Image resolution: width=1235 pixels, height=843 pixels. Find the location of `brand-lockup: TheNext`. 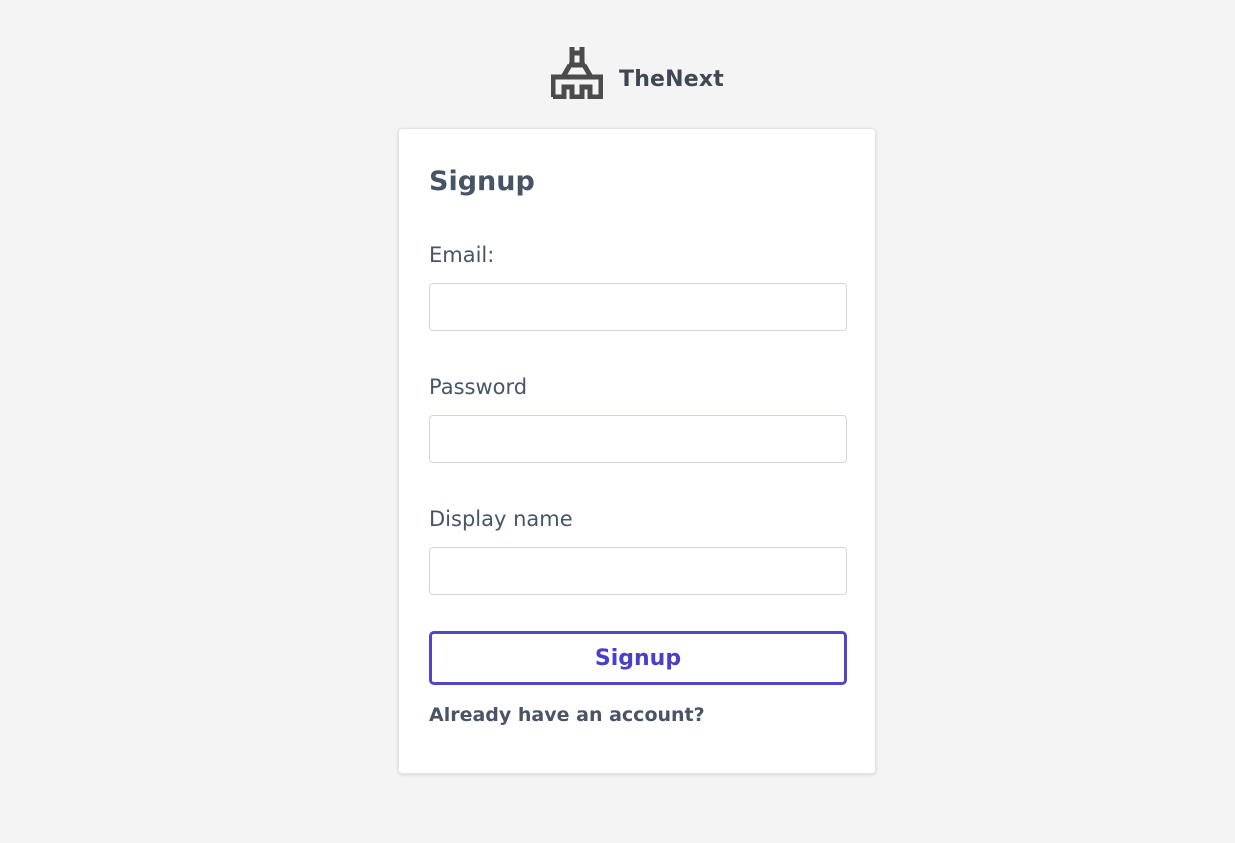

brand-lockup: TheNext is located at coordinates (637, 72).